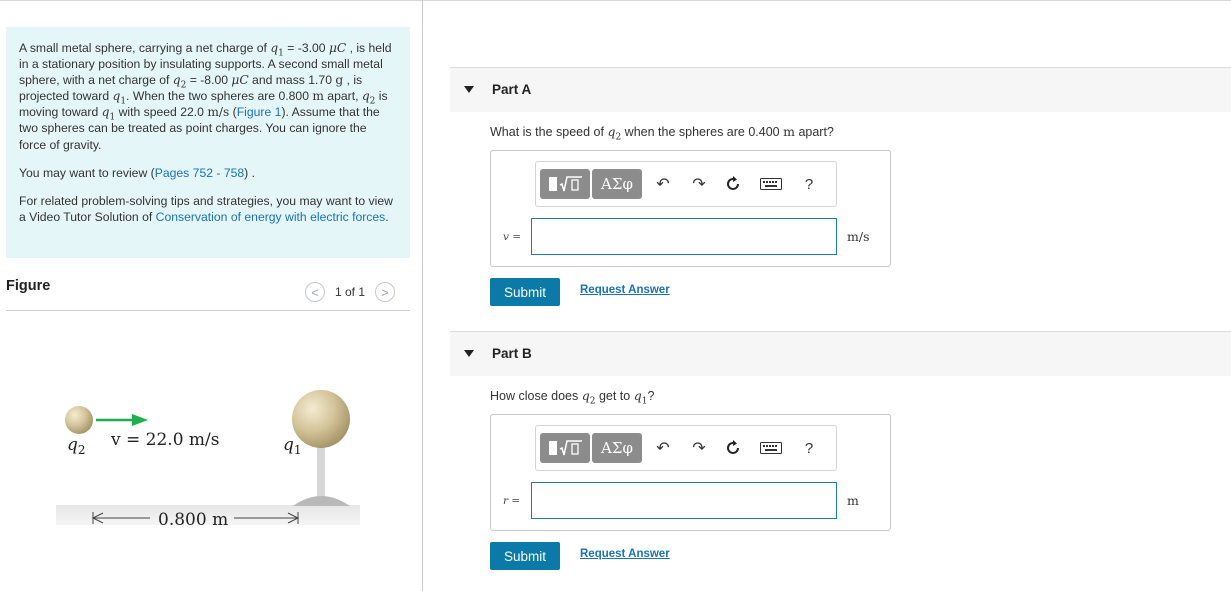 This screenshot has height=591, width=1231. What do you see at coordinates (321, 419) in the screenshot?
I see `q1-sphere` at bounding box center [321, 419].